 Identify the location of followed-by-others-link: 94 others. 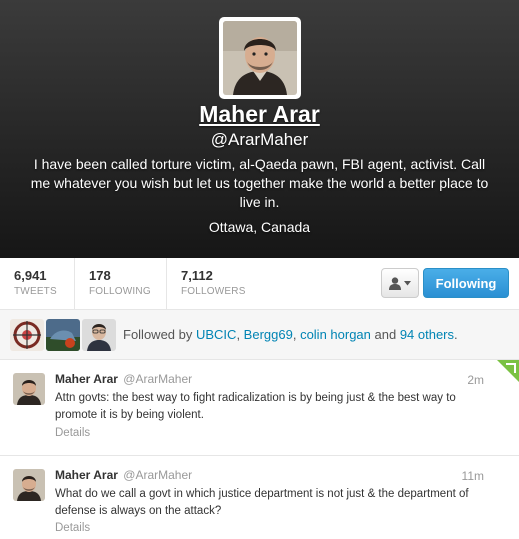
(427, 334).